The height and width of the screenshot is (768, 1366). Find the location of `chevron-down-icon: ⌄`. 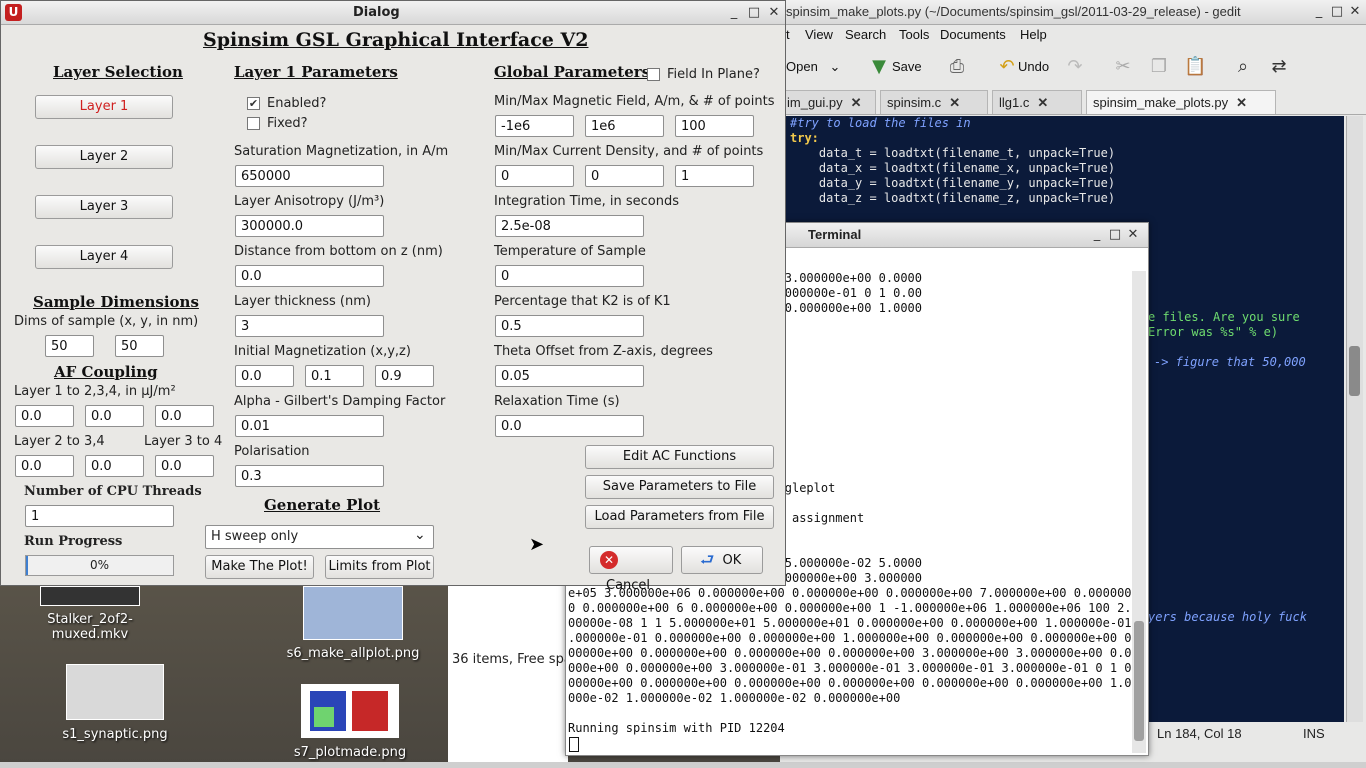

chevron-down-icon: ⌄ is located at coordinates (834, 66).